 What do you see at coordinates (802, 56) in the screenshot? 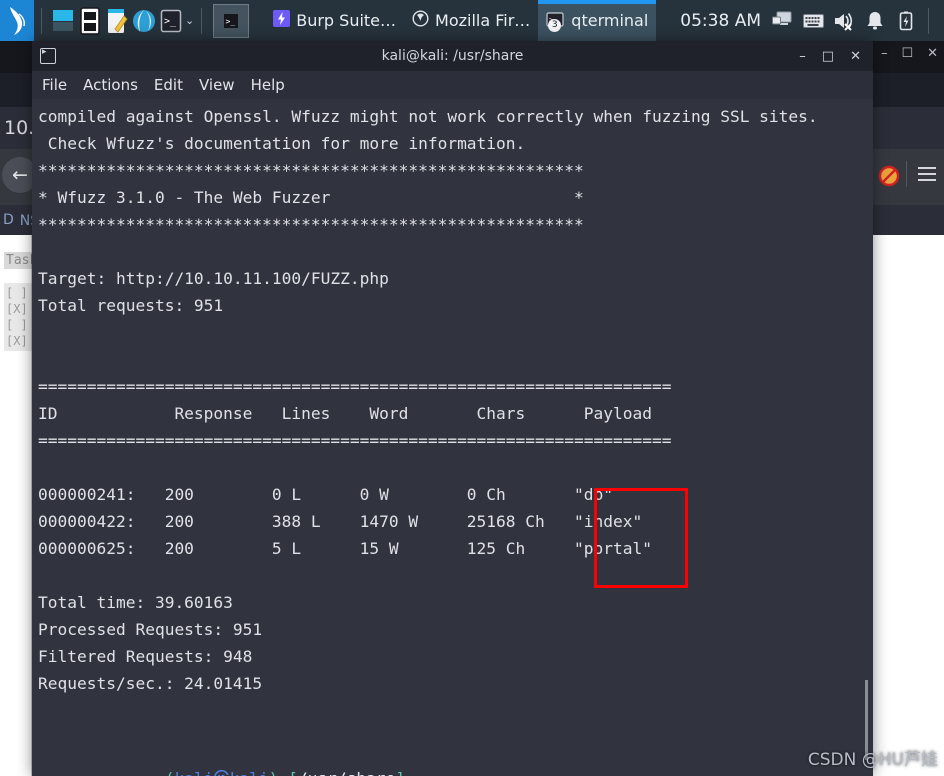
I see `terminal-minimize-button: –` at bounding box center [802, 56].